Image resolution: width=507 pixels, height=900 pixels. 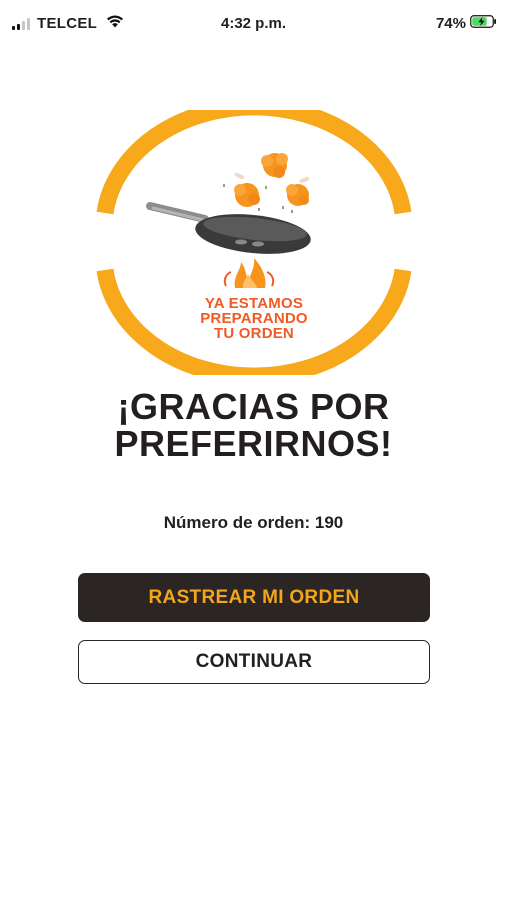 I want to click on battery-charging-icon, so click(x=483, y=23).